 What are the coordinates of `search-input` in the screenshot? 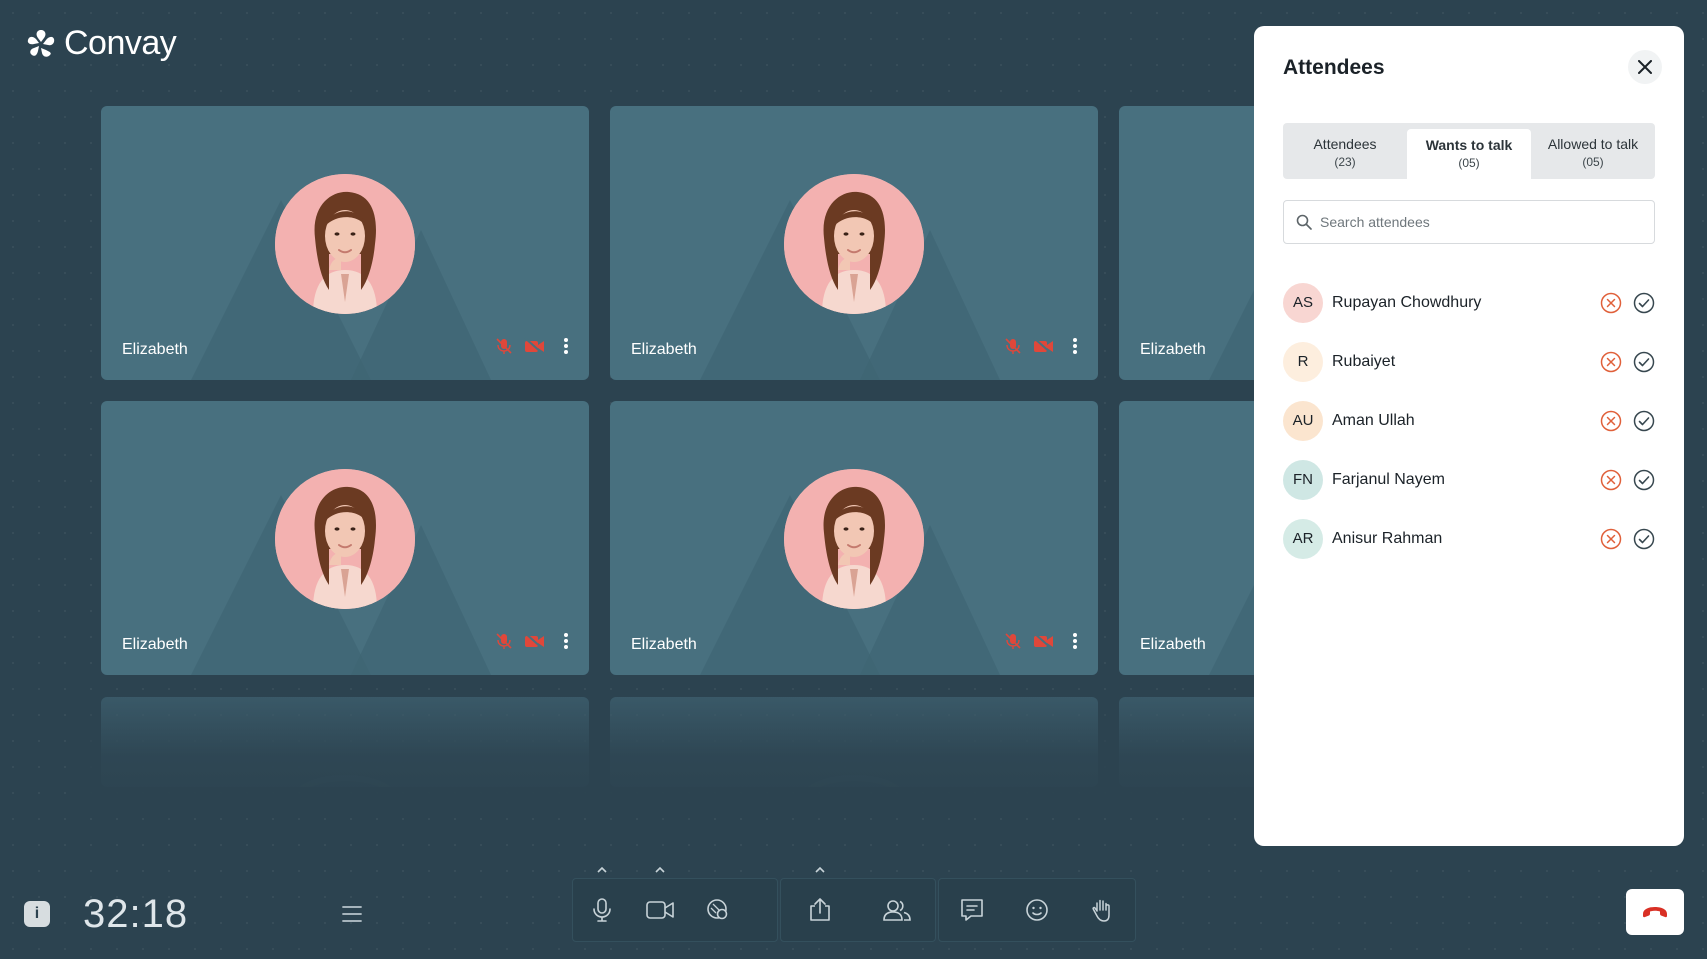 It's located at (1480, 222).